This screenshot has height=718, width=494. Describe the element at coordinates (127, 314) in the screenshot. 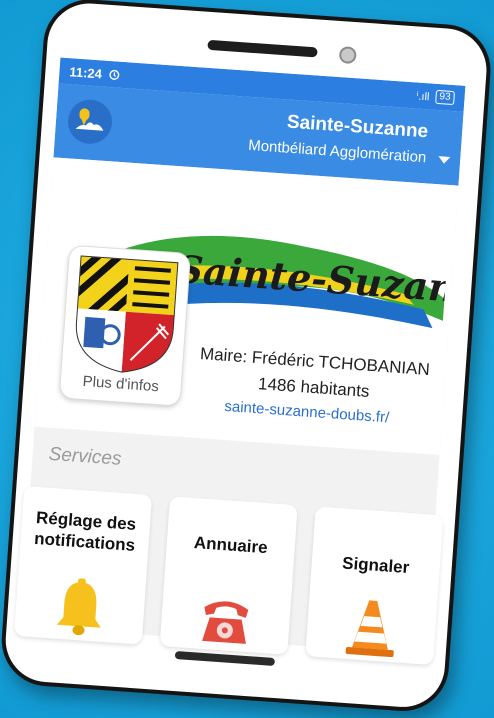

I see `coat-of-arms-icon` at that location.